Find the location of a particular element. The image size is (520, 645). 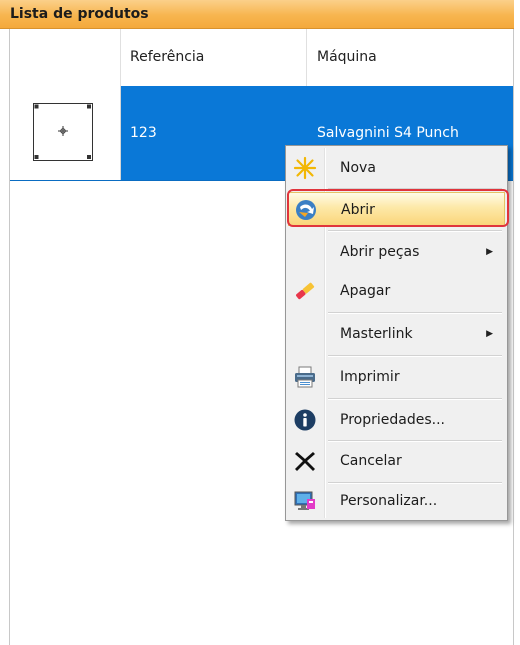

grid-header: Referência Máquina is located at coordinates (261, 58).